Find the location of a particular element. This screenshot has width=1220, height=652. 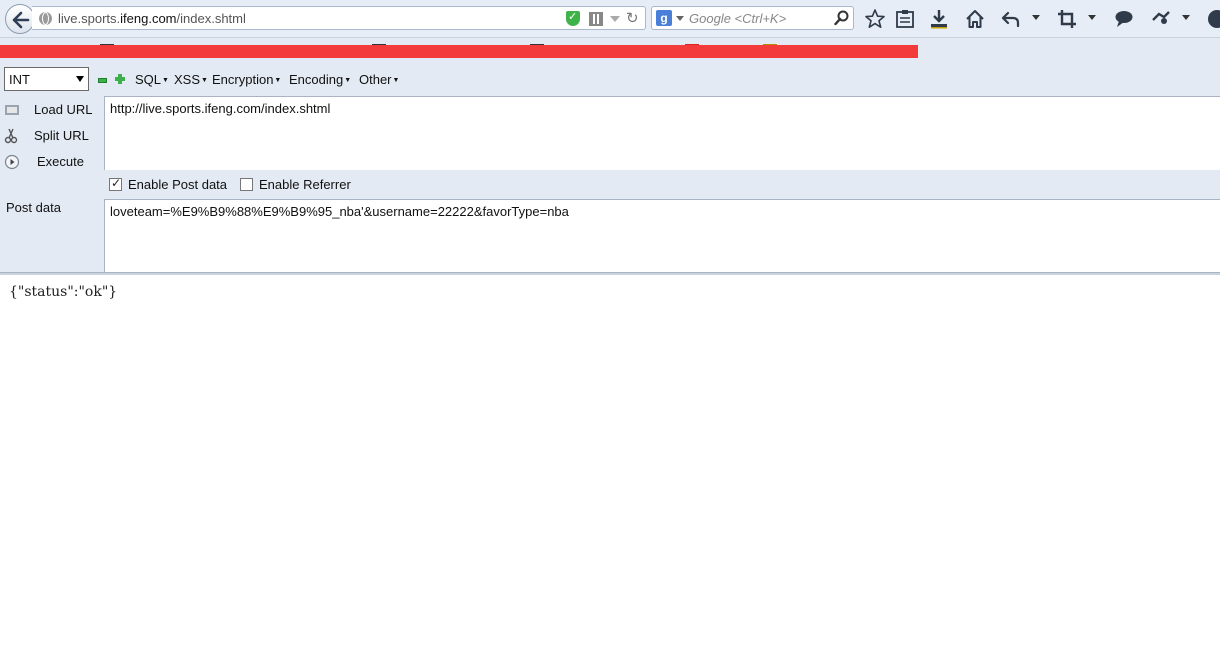

address-text: live.sports.ifeng.com/index.shtml is located at coordinates (152, 18).